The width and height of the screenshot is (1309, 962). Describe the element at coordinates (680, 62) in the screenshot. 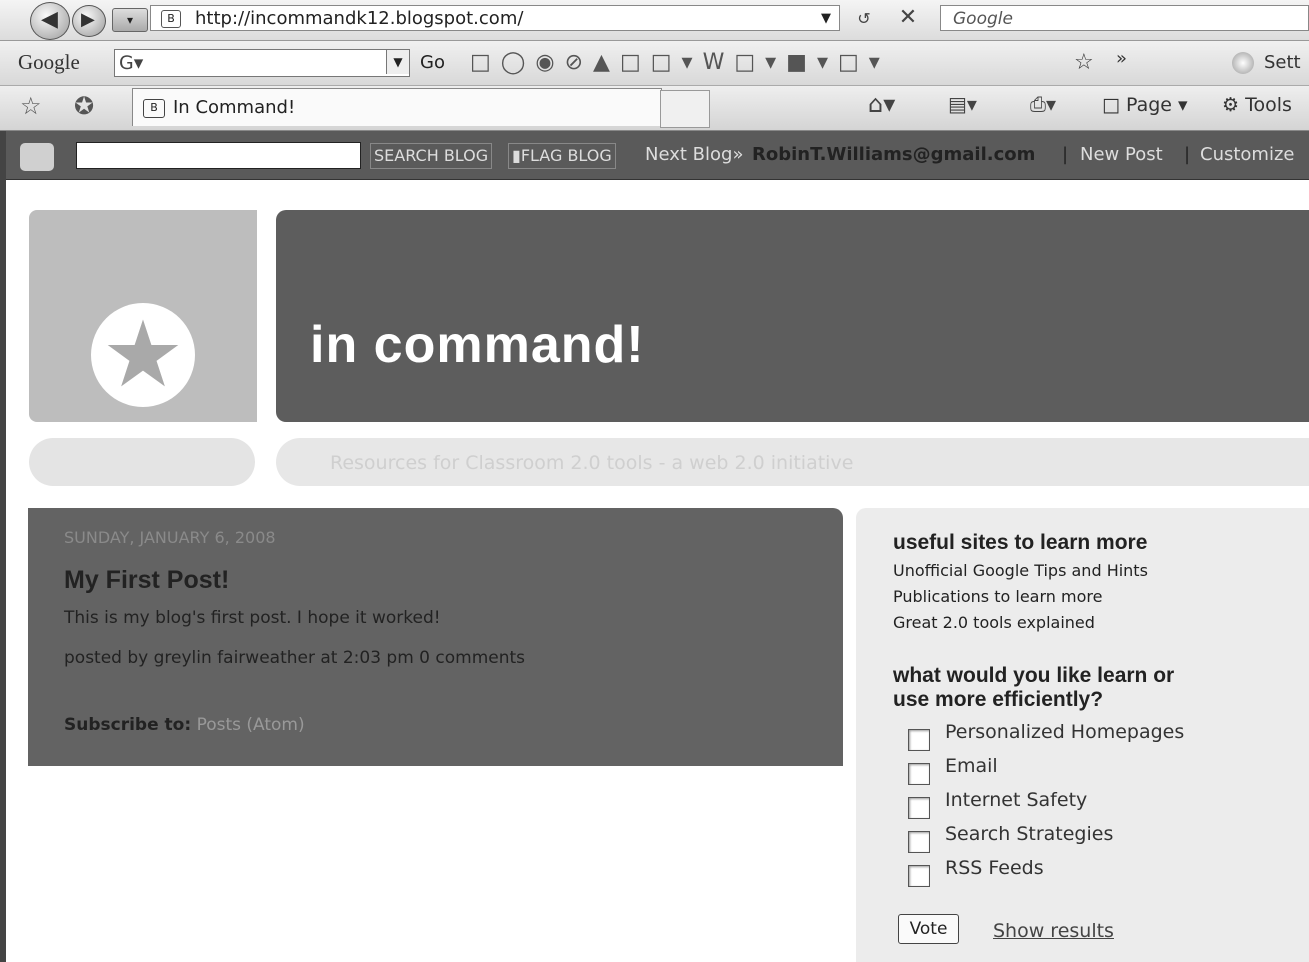

I see `toolbar-icons: □◯◉⊘▲□□▾W□▾■▾□▾` at that location.